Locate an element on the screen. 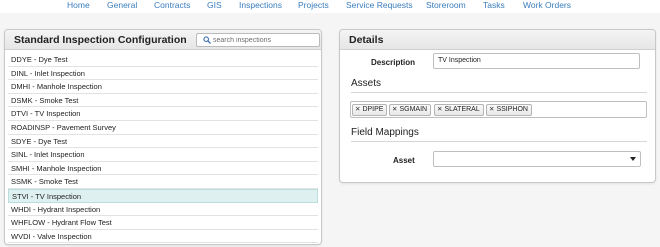 This screenshot has height=247, width=660. list-item: DSMK - Smoke Test is located at coordinates (163, 101).